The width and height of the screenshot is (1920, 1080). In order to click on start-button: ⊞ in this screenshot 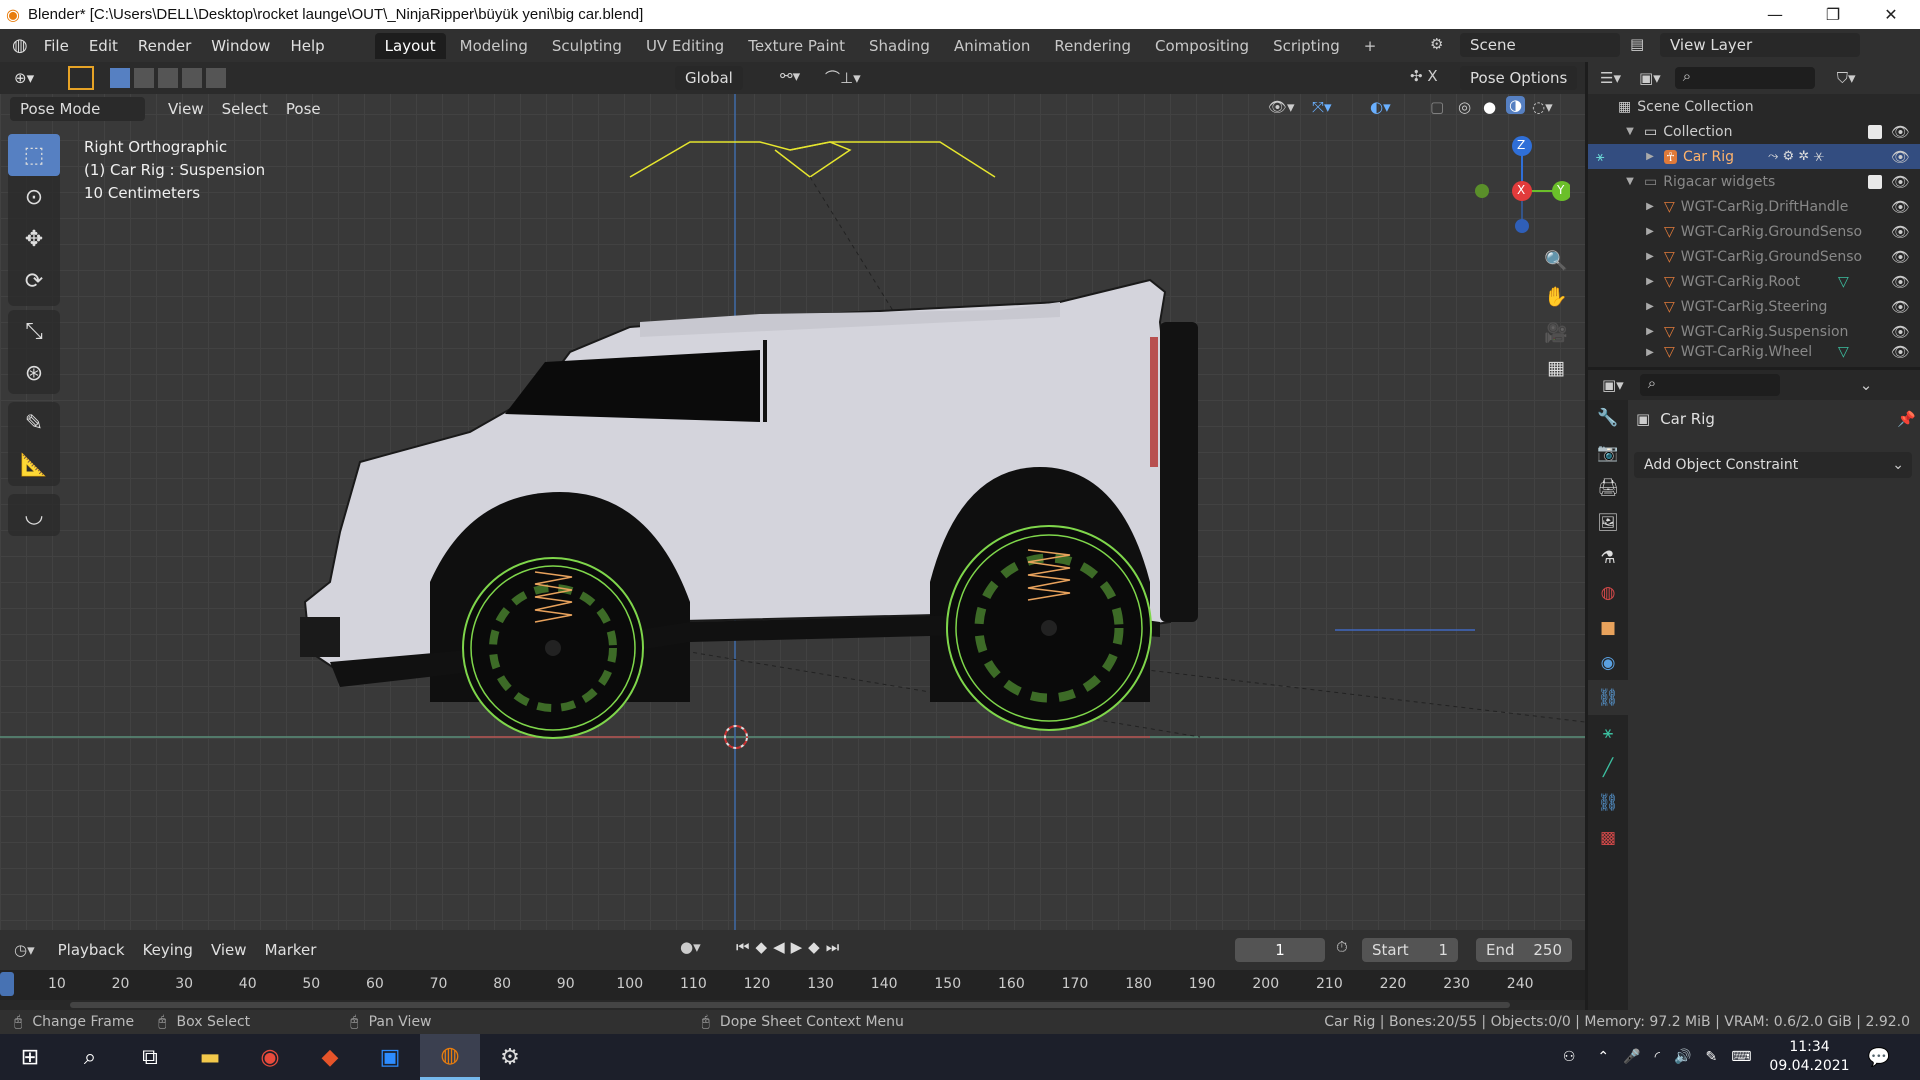, I will do `click(30, 1057)`.